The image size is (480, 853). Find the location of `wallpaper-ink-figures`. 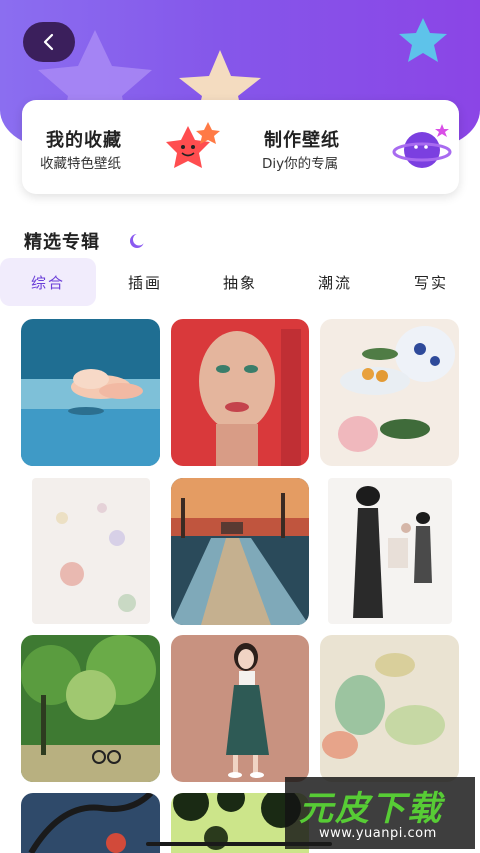

wallpaper-ink-figures is located at coordinates (390, 551).